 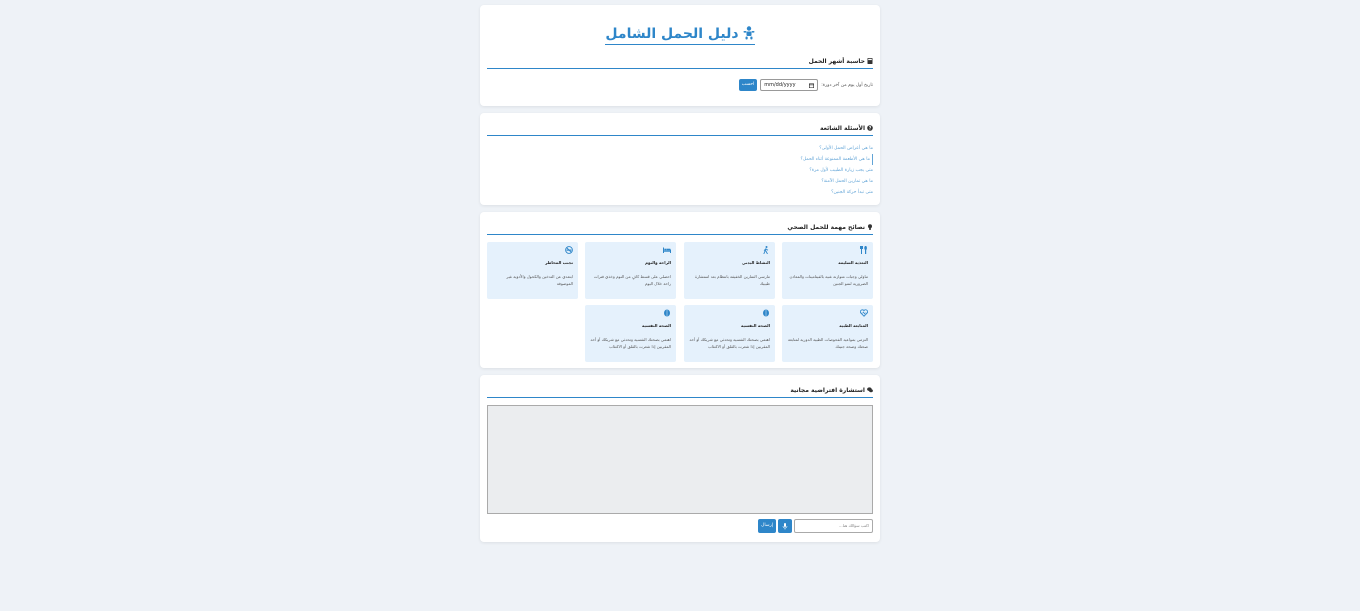 What do you see at coordinates (864, 313) in the screenshot?
I see `heartbeat-icon` at bounding box center [864, 313].